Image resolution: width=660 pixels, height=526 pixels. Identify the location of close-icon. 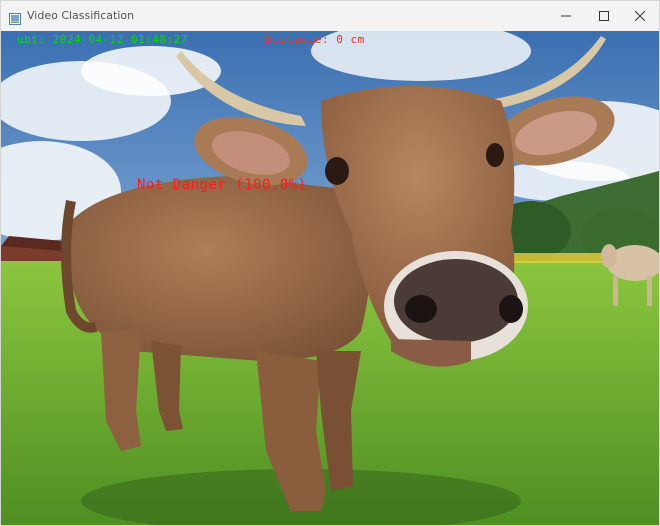
(640, 16).